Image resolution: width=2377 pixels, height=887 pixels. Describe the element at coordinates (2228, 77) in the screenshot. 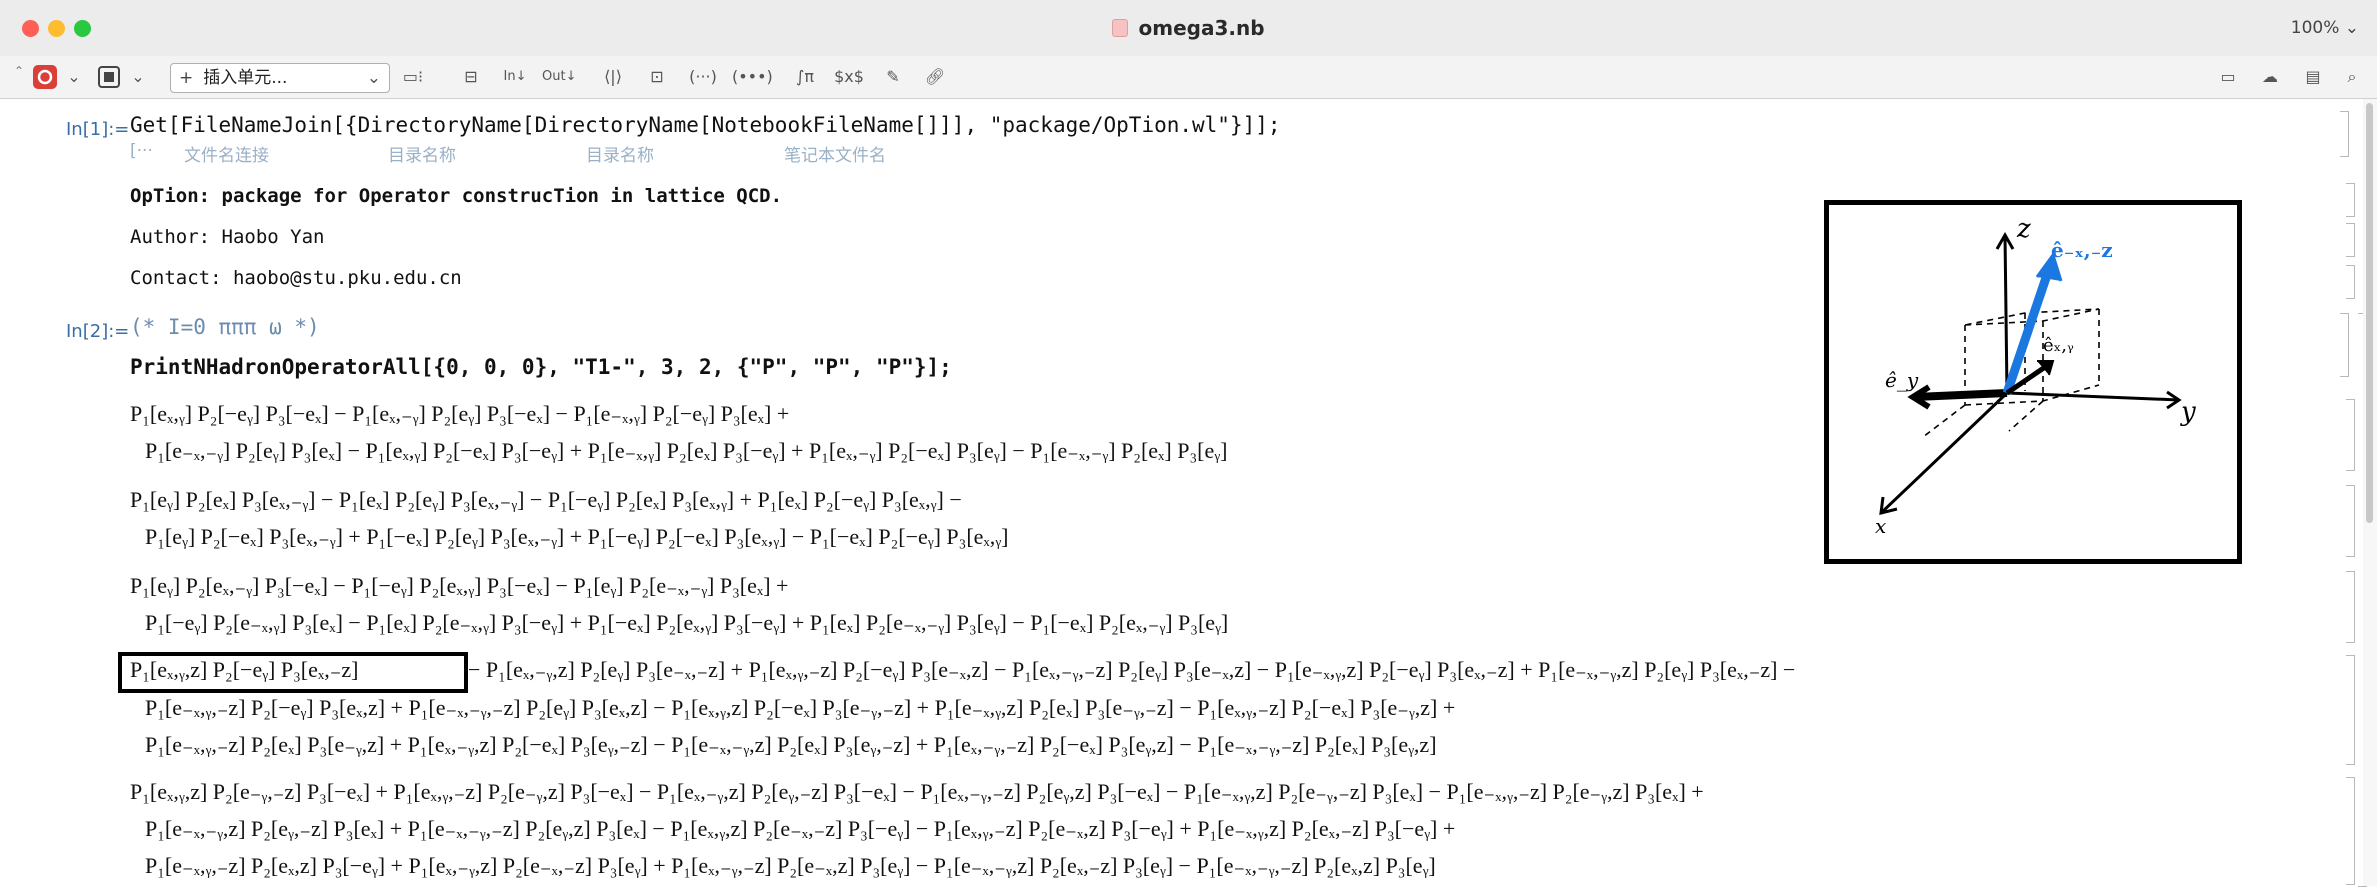

I see `comment-icon: ▭` at that location.